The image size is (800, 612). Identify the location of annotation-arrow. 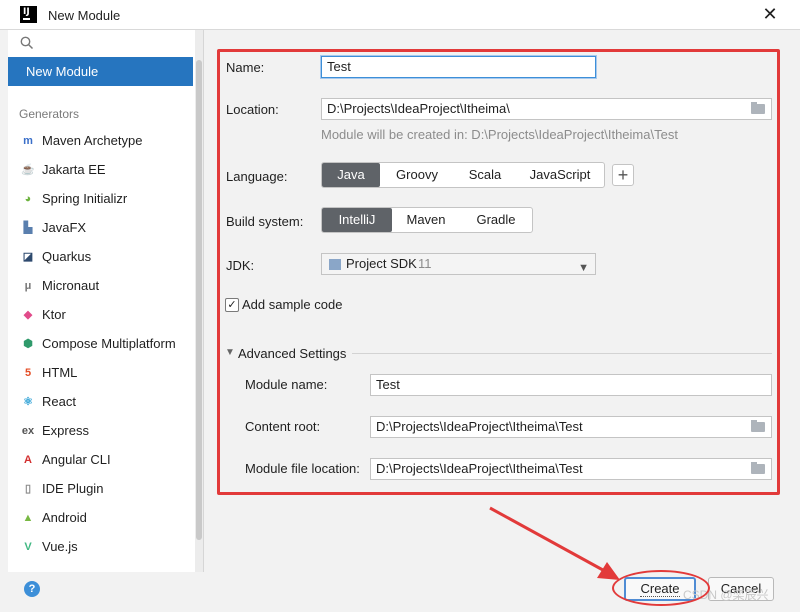
(554, 543).